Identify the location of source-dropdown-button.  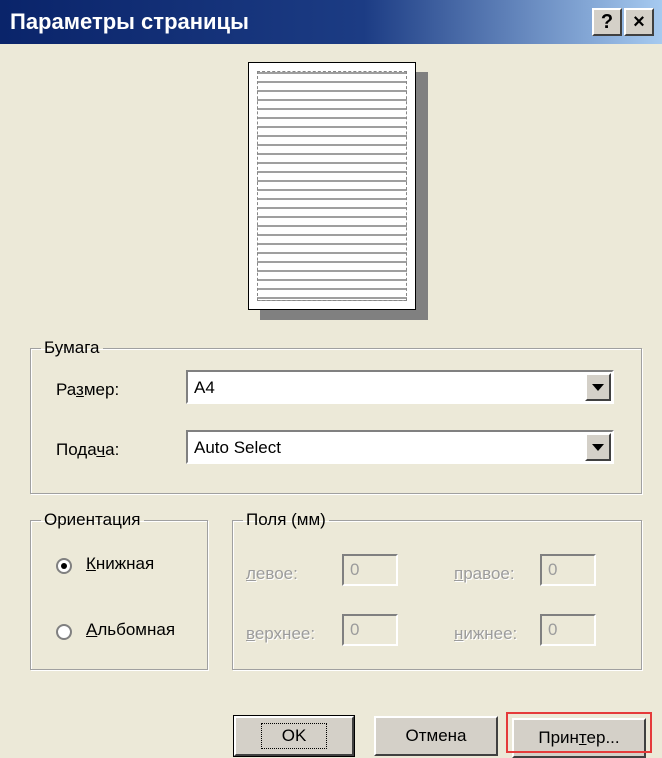
(598, 447).